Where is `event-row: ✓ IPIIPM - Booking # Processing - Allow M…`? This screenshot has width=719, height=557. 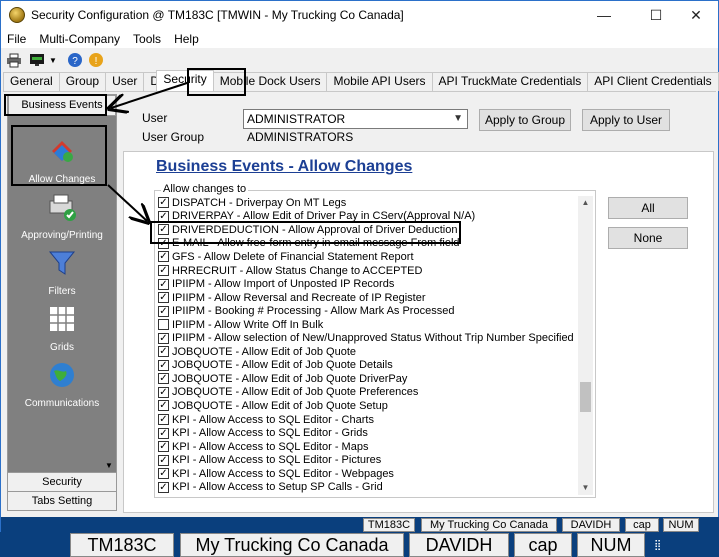 event-row: ✓ IPIIPM - Booking # Processing - Allow M… is located at coordinates (366, 311).